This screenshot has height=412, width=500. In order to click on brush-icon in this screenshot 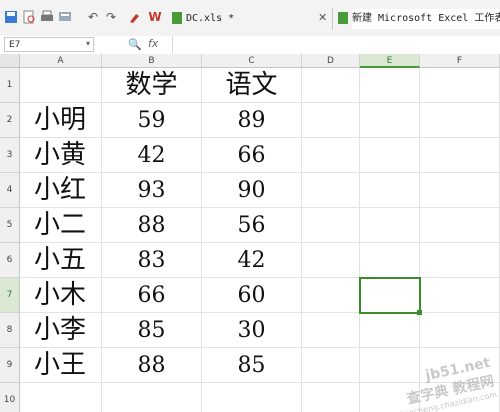, I will do `click(135, 17)`.